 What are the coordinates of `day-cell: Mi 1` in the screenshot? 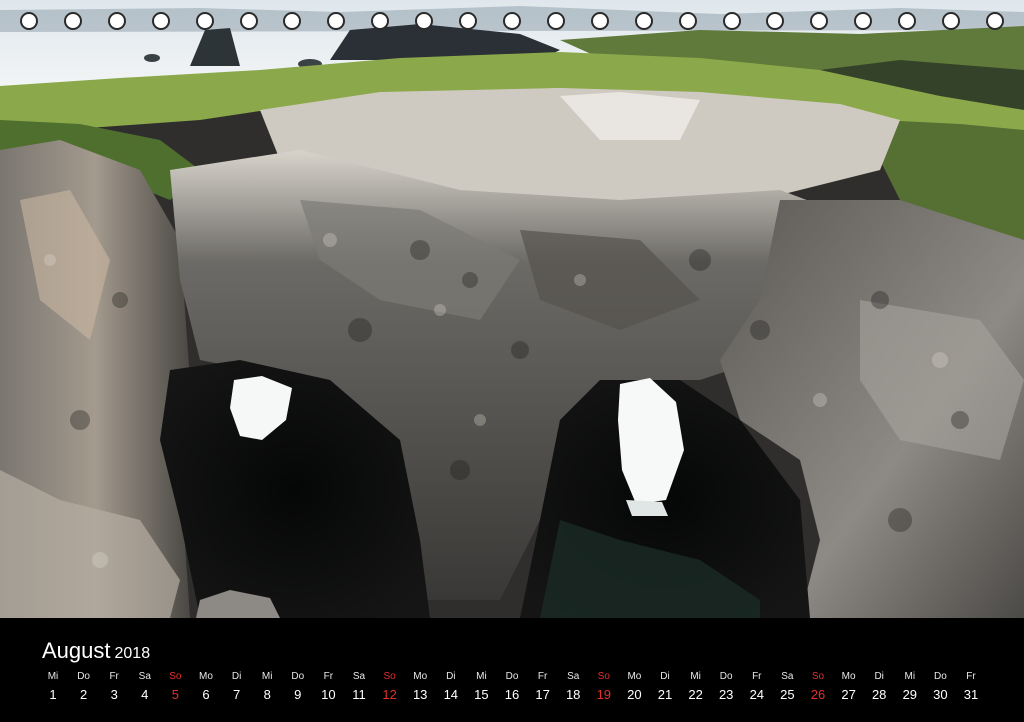 It's located at (53, 688).